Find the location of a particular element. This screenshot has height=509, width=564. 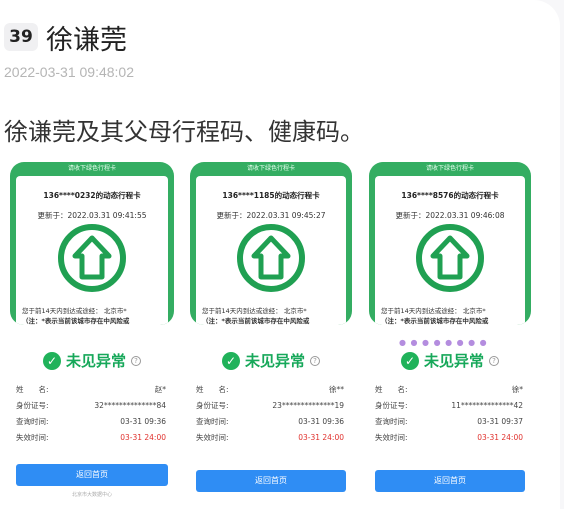

post-header: 39 徐谦莞 is located at coordinates (65, 37).